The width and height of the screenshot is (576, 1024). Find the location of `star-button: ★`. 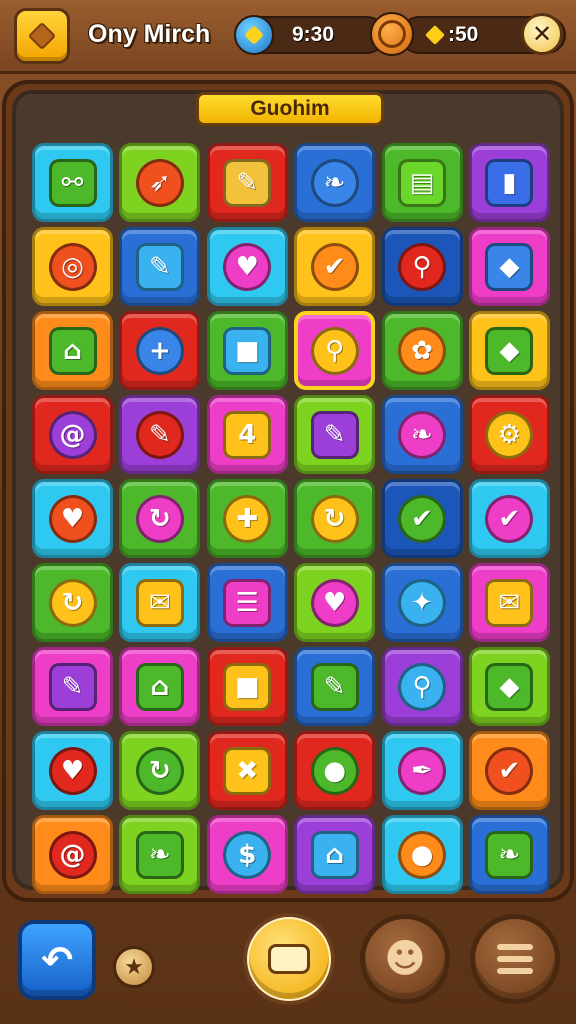

star-button: ★ is located at coordinates (134, 967).